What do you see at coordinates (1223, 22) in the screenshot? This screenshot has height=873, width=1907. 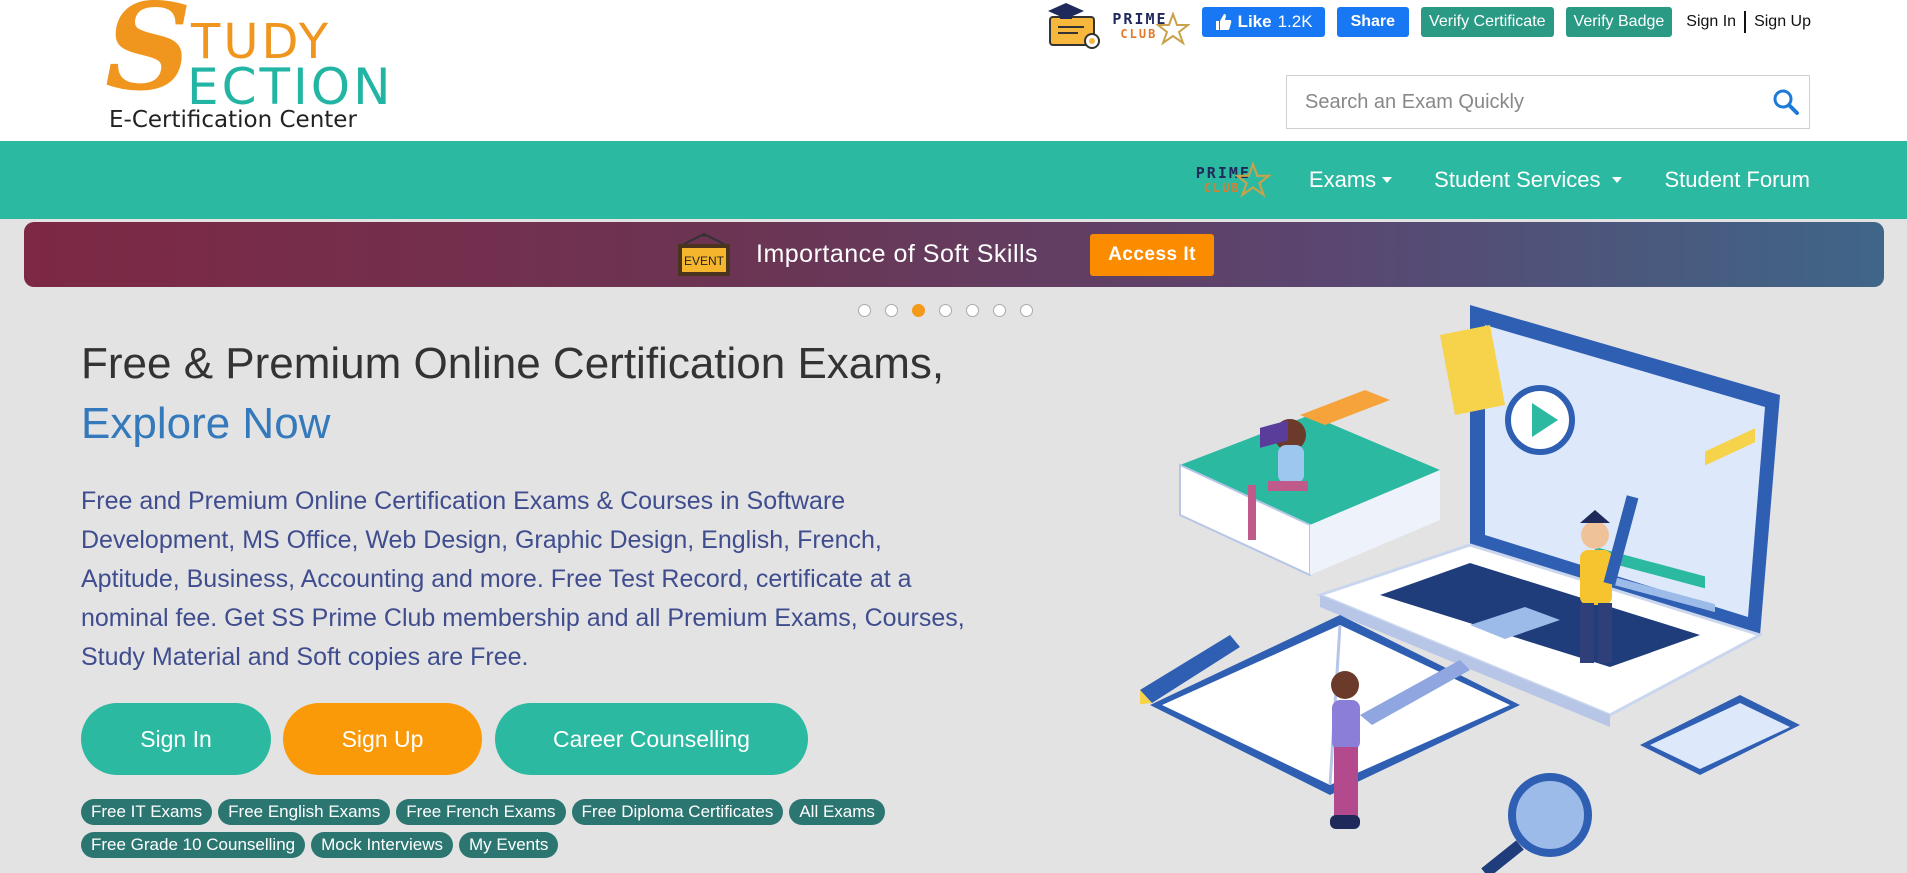 I see `thumbs-up-icon` at bounding box center [1223, 22].